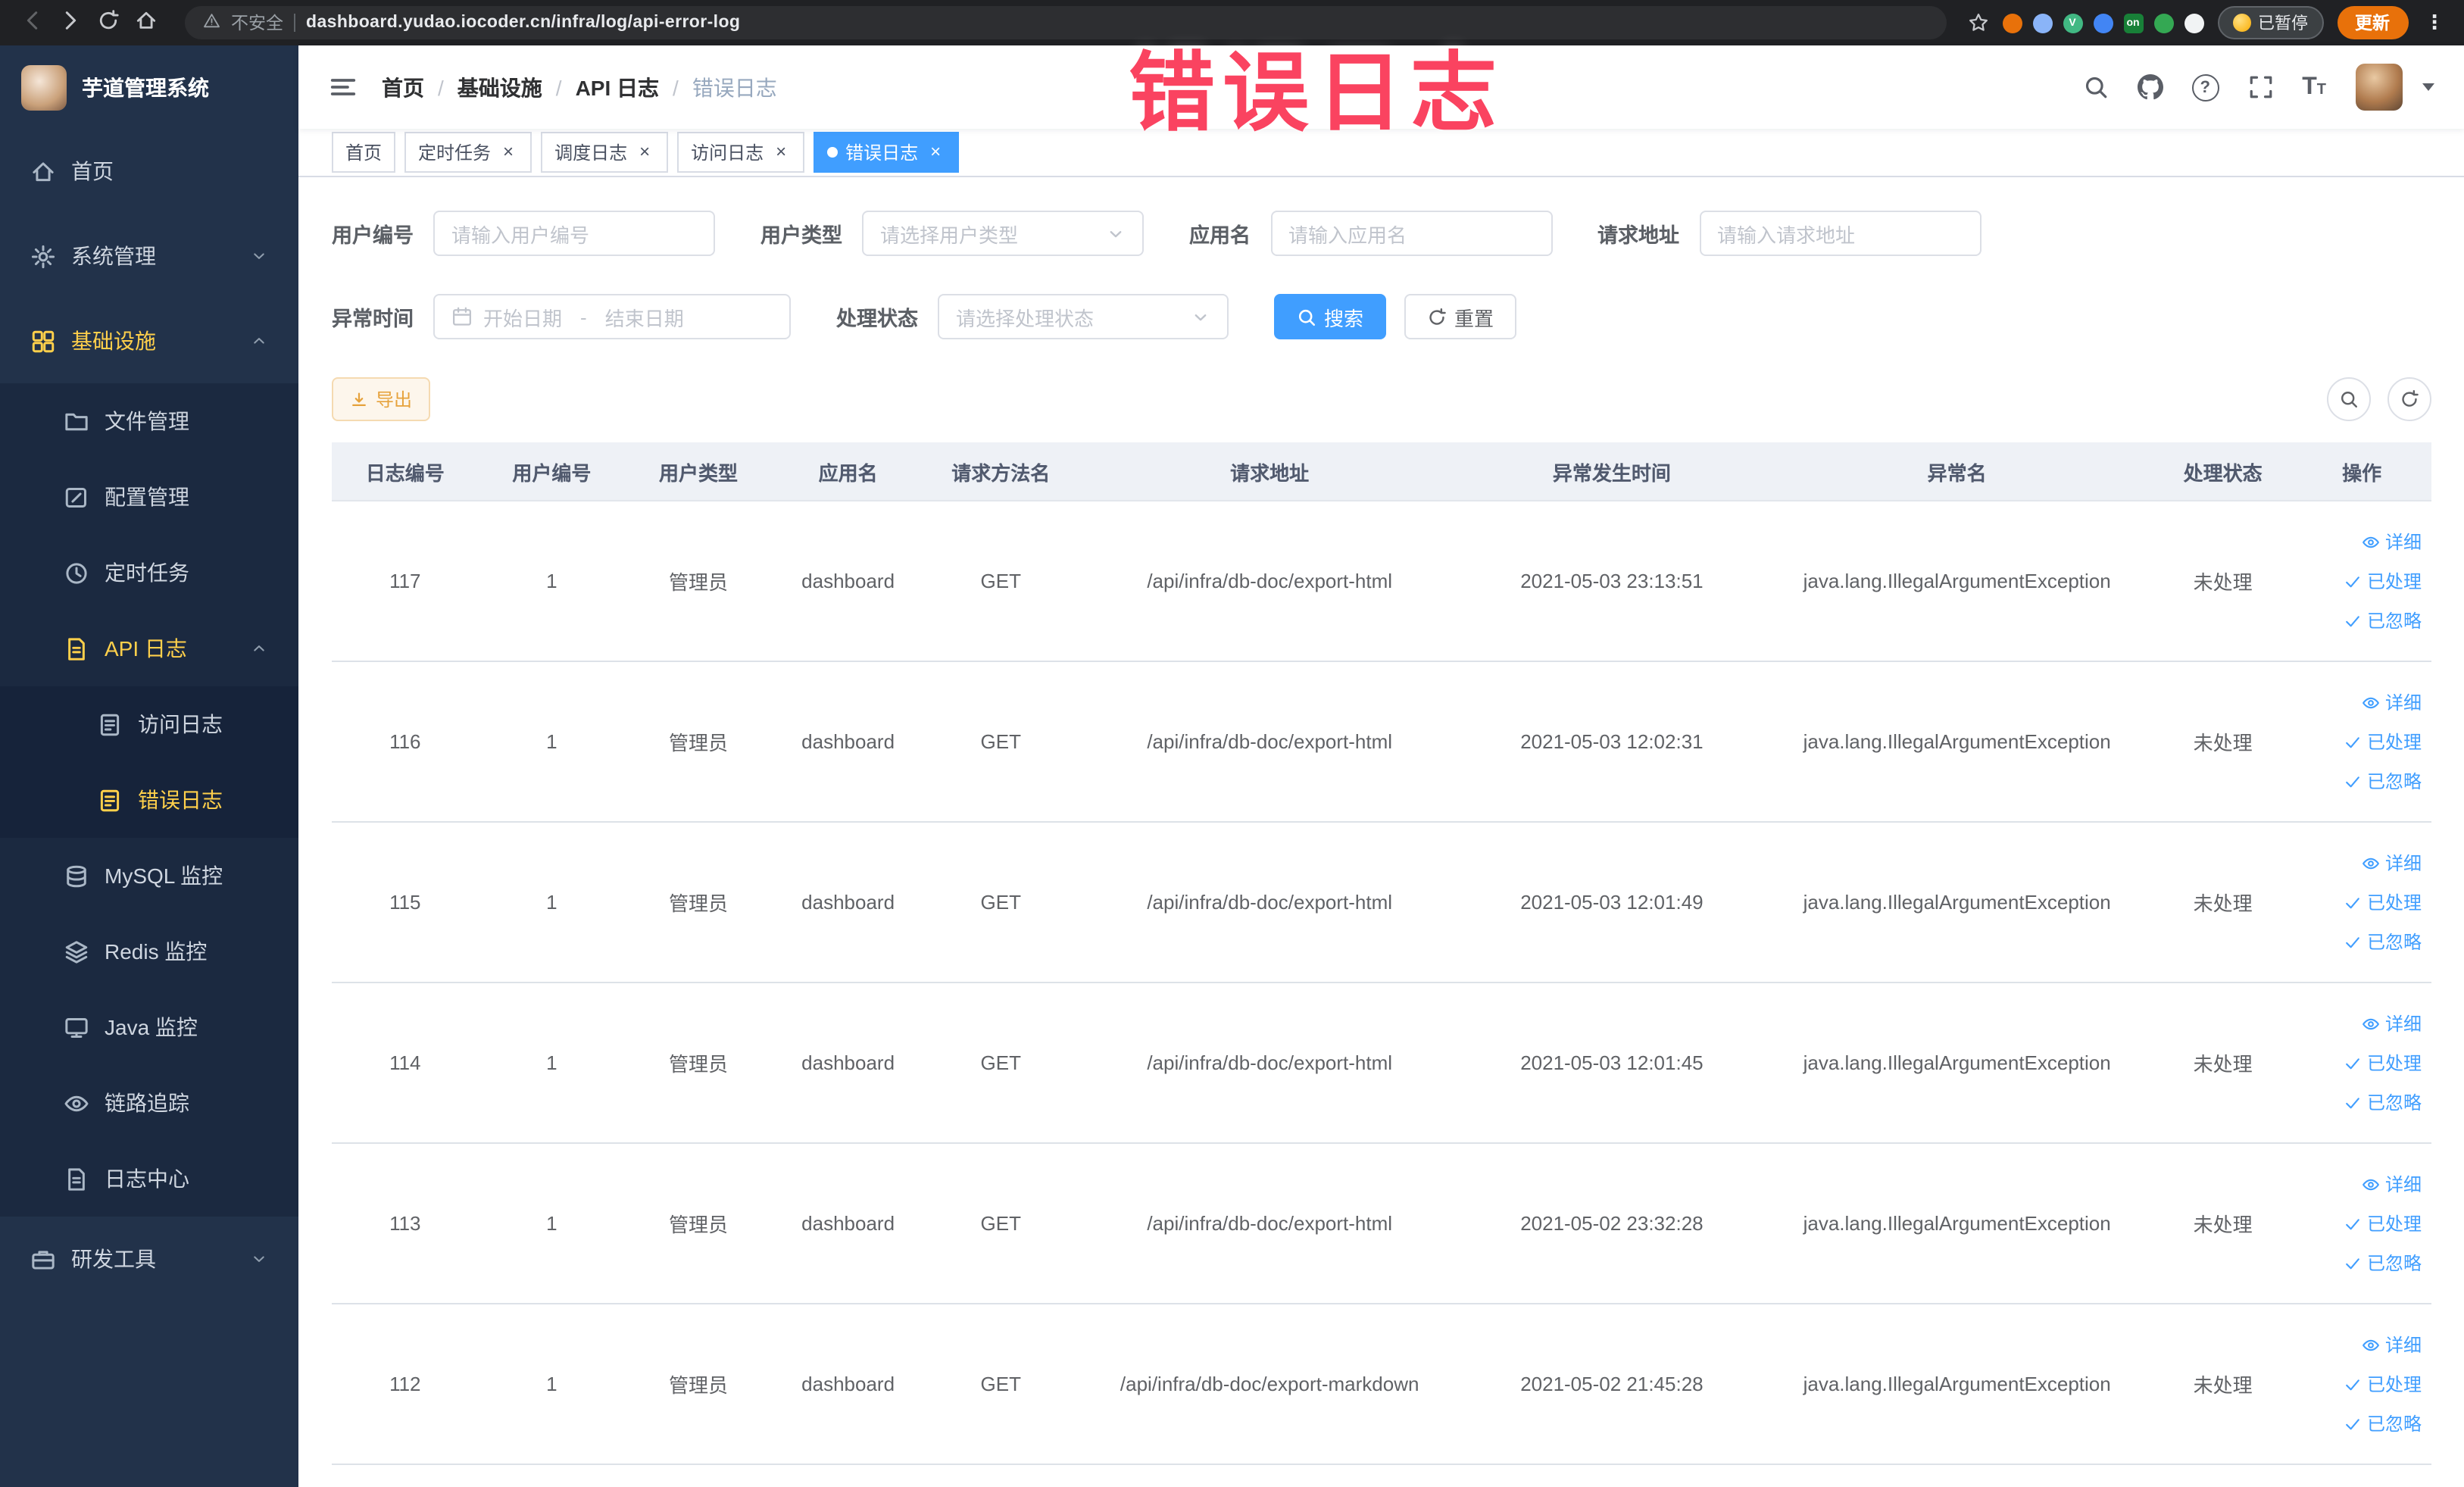  I want to click on refresh-icon-button, so click(2409, 399).